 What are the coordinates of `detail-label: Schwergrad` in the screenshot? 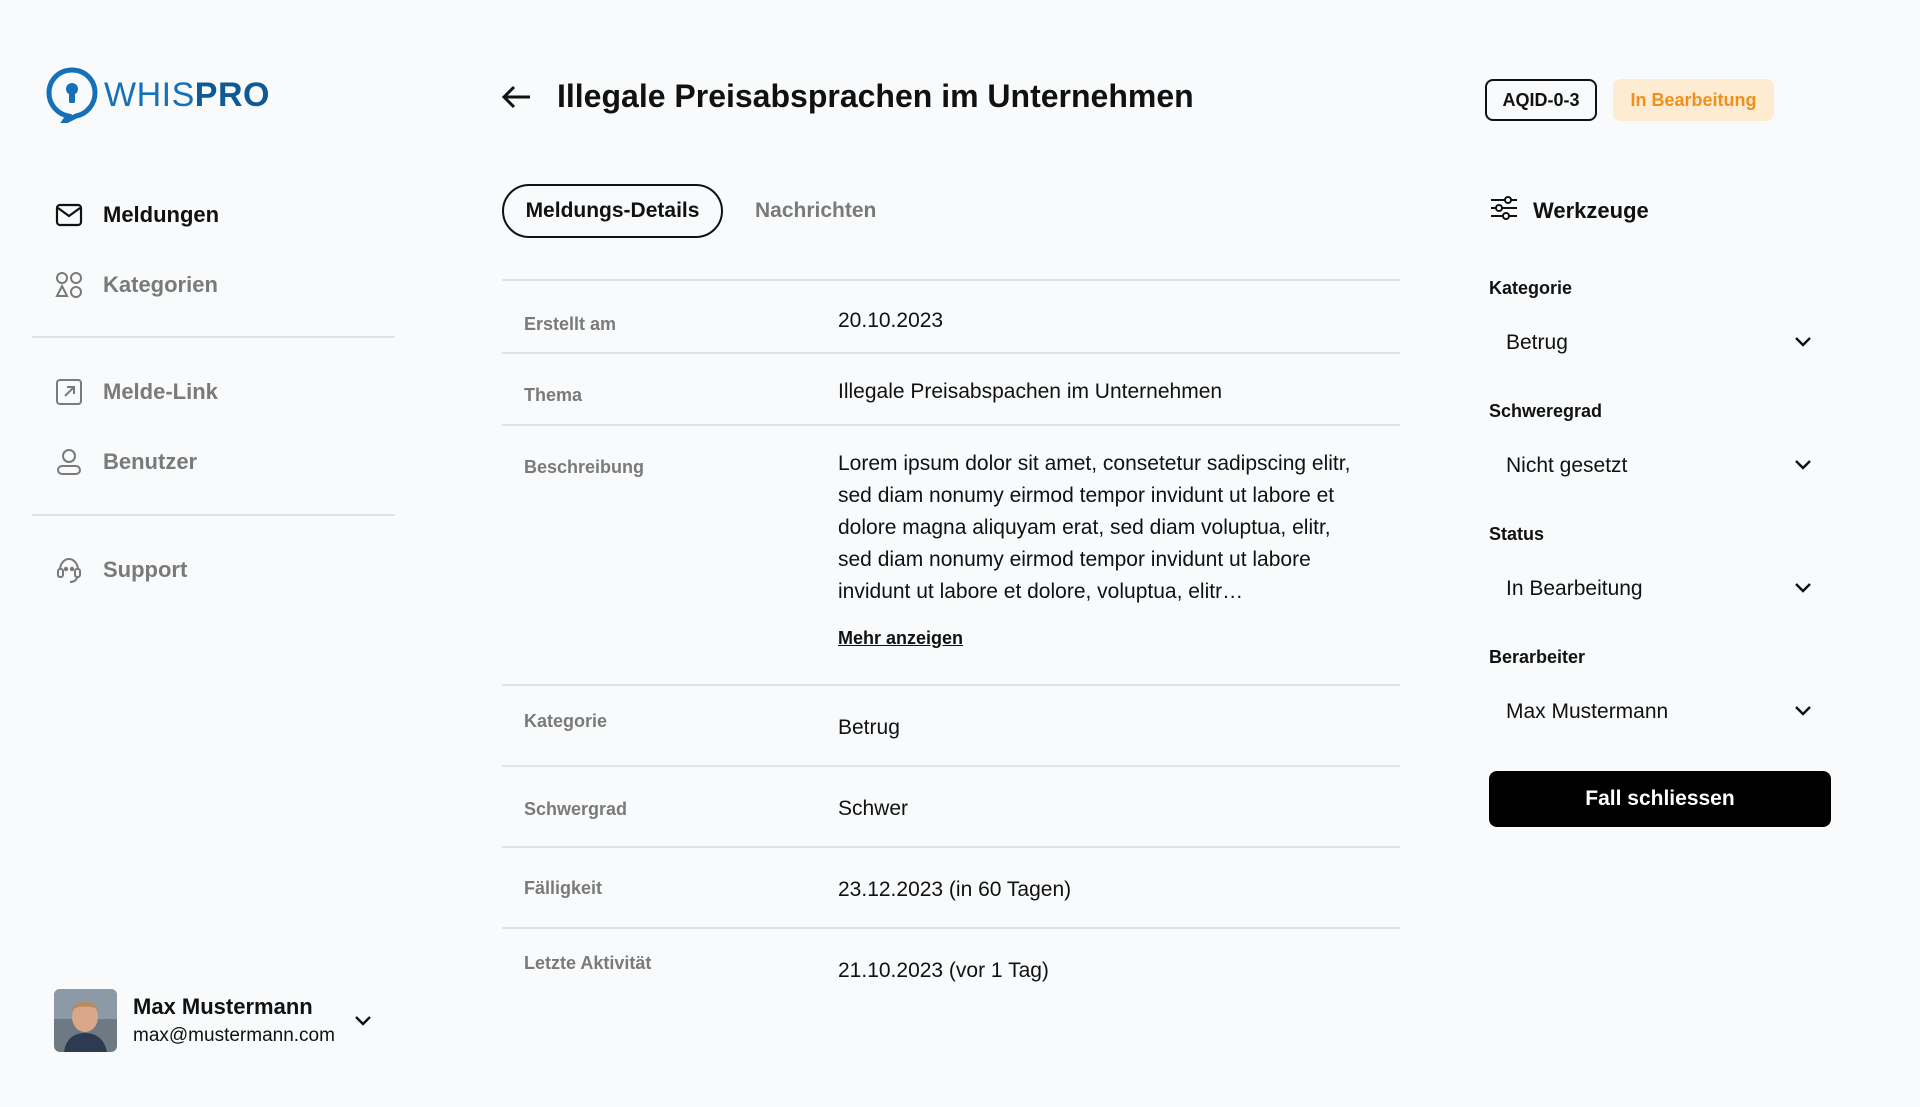 It's located at (576, 809).